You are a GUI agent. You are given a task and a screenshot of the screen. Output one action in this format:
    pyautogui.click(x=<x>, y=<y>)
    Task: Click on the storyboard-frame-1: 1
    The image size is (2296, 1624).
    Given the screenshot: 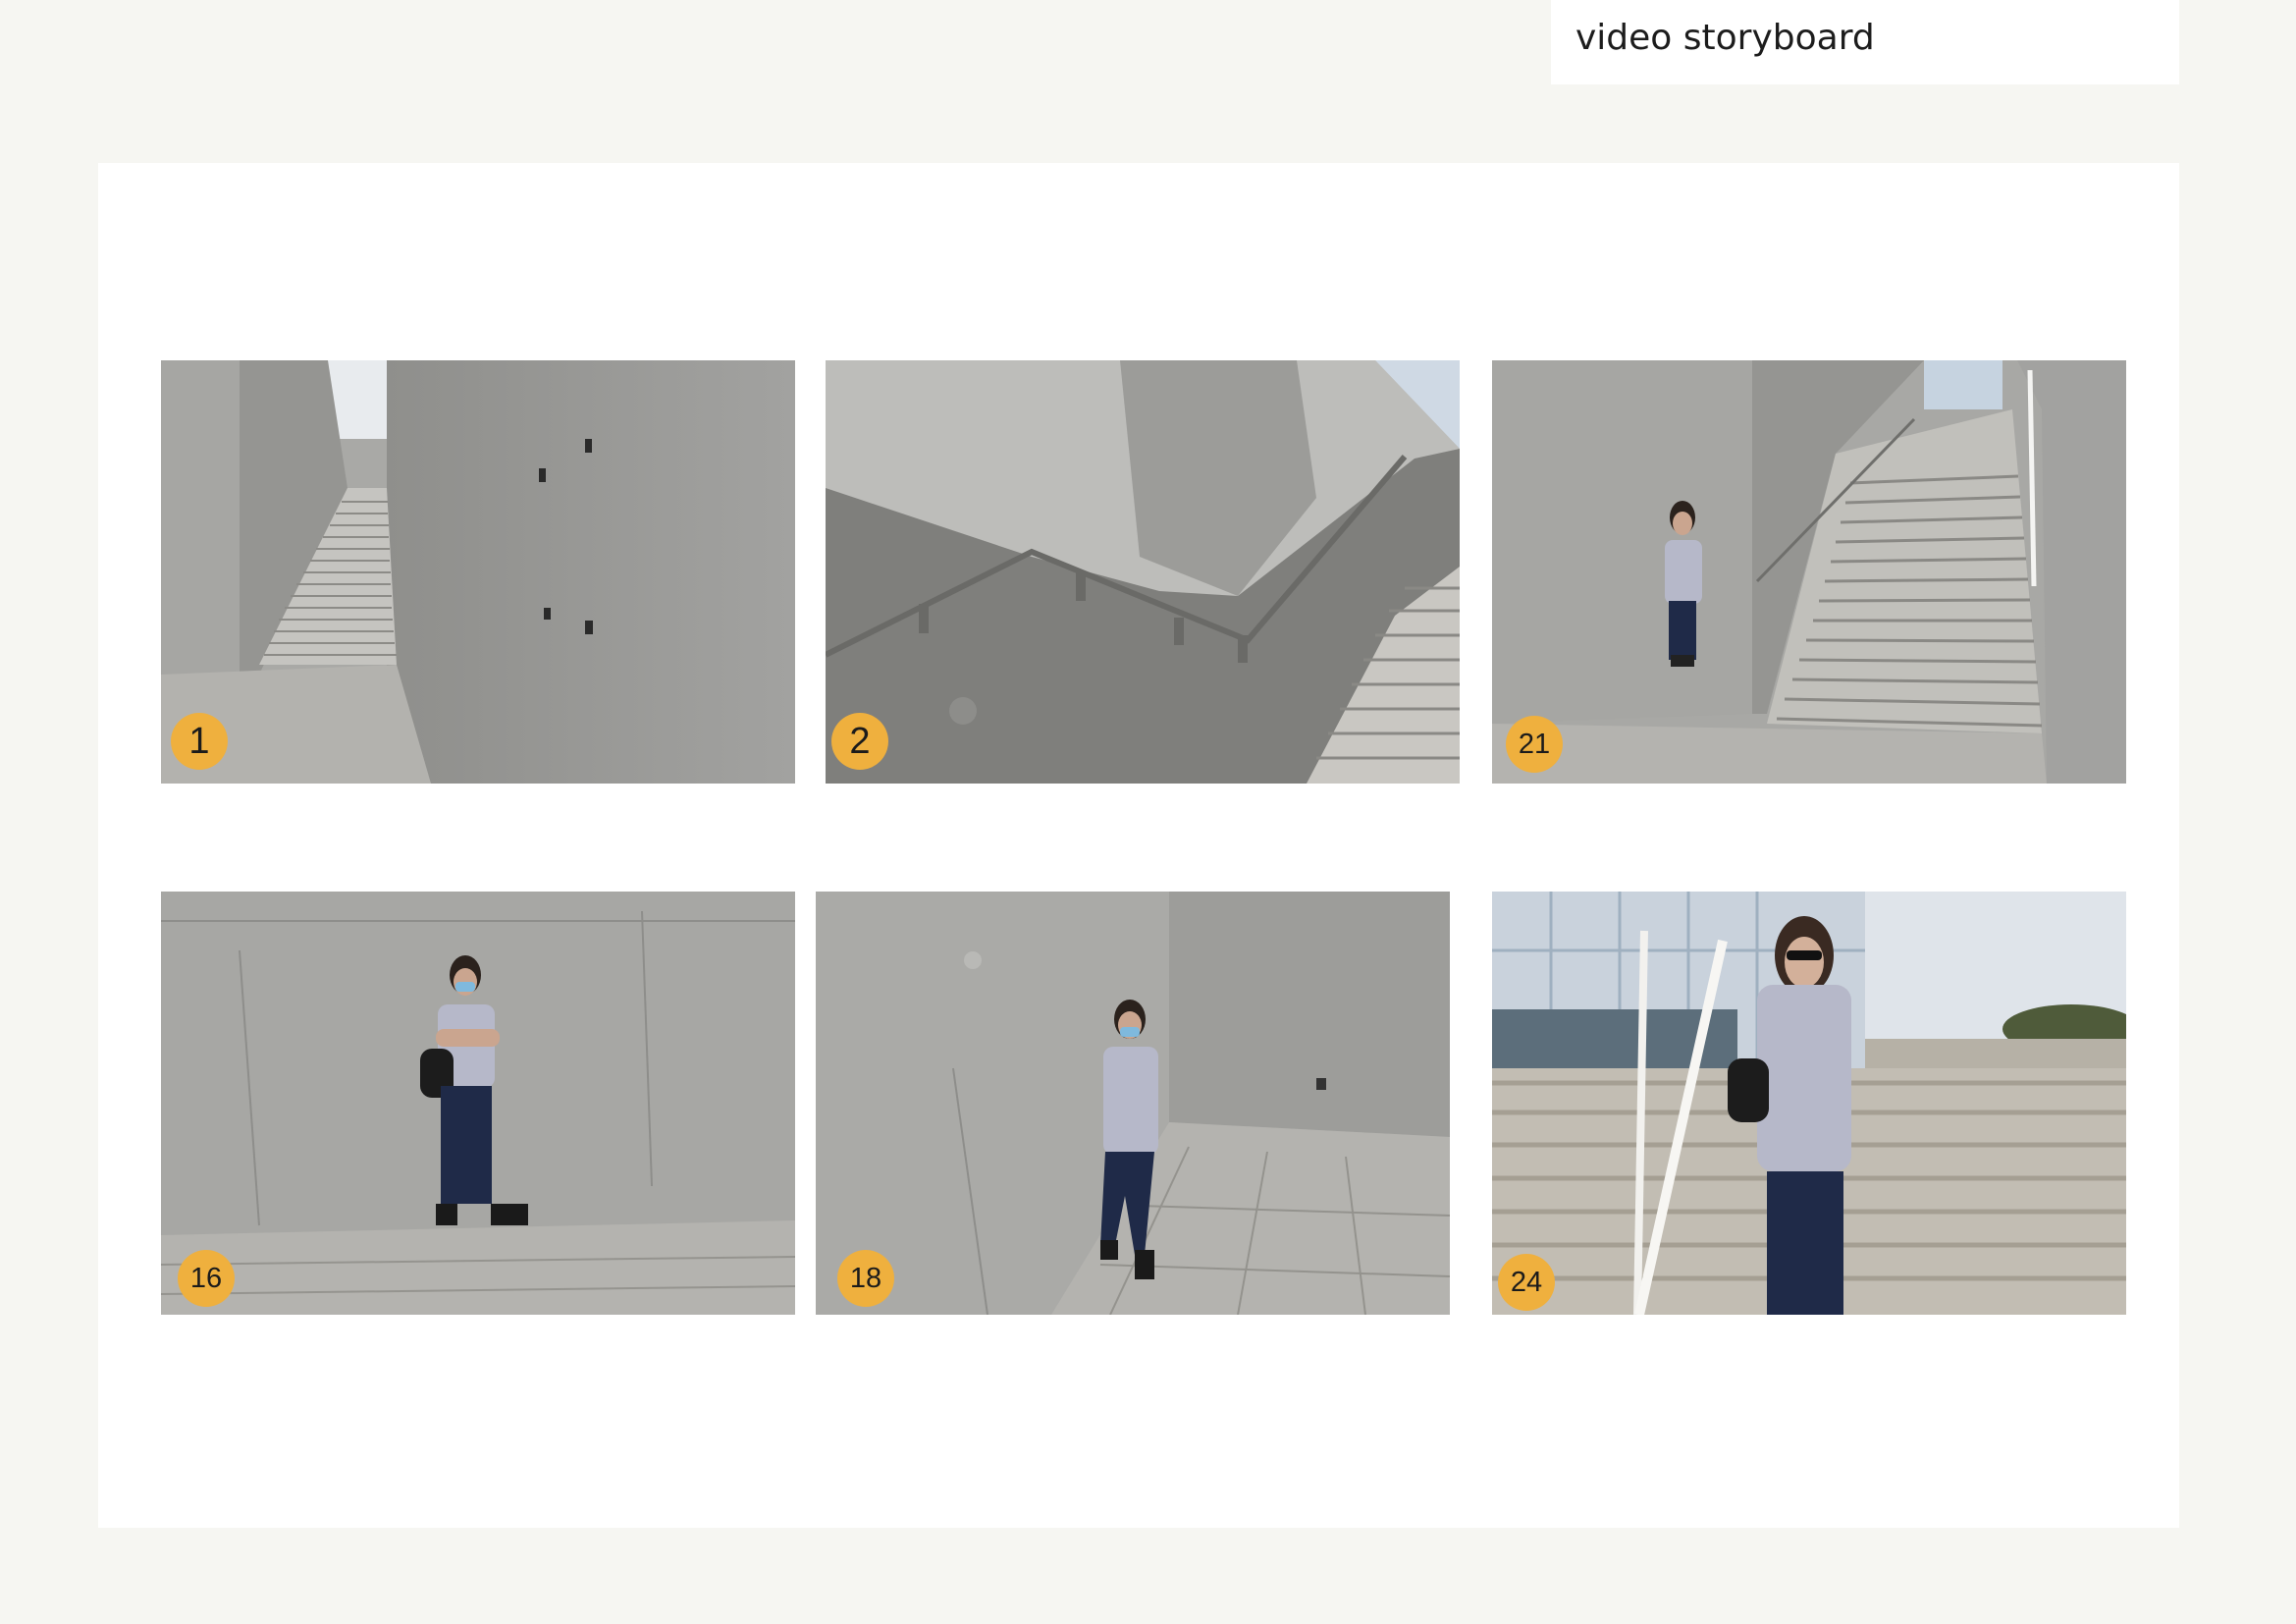 What is the action you would take?
    pyautogui.click(x=478, y=572)
    